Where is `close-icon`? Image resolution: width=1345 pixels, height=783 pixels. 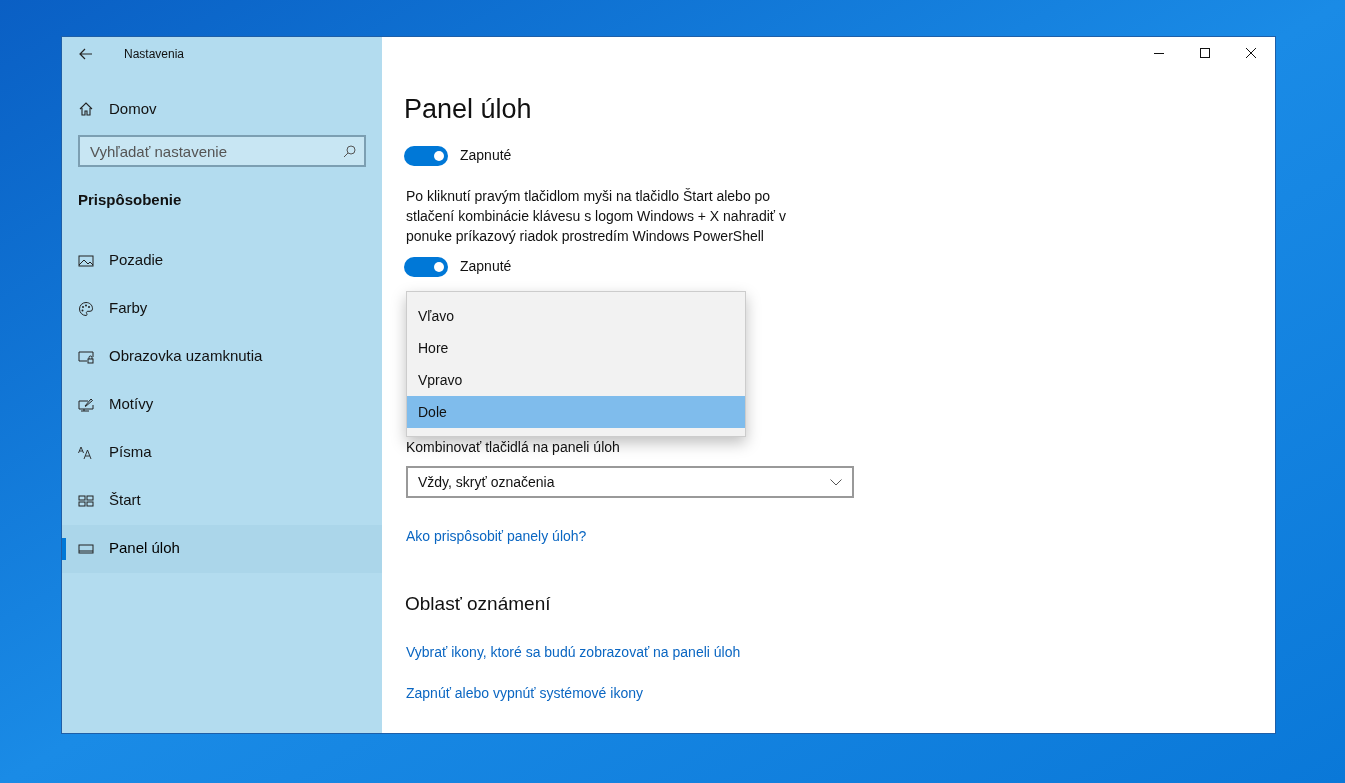 close-icon is located at coordinates (1251, 53).